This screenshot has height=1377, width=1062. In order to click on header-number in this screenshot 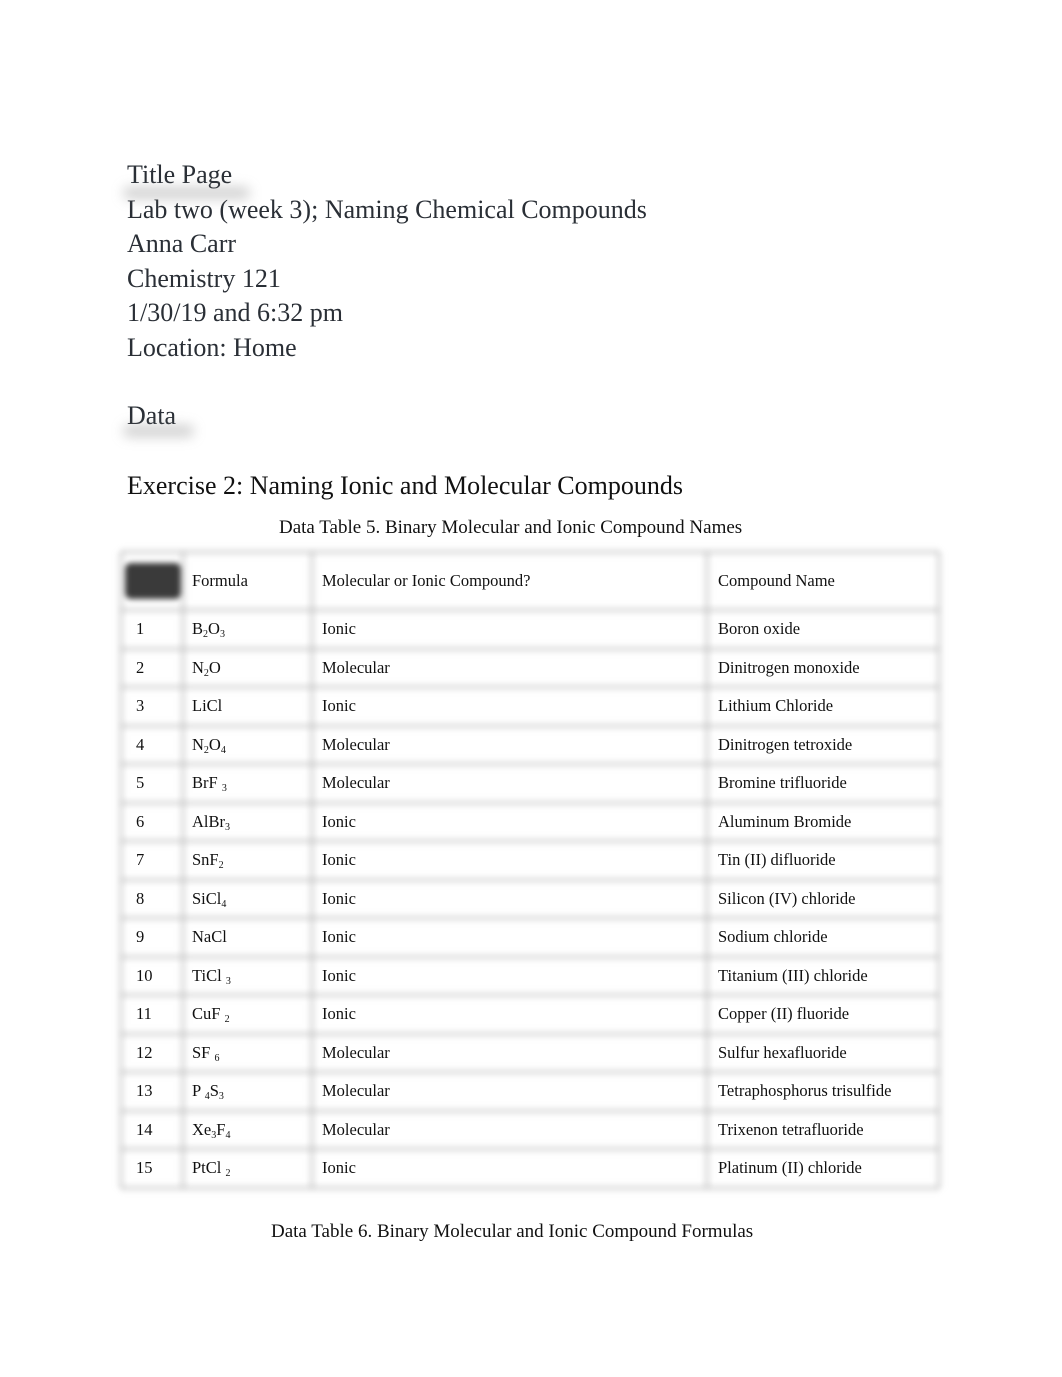, I will do `click(152, 581)`.